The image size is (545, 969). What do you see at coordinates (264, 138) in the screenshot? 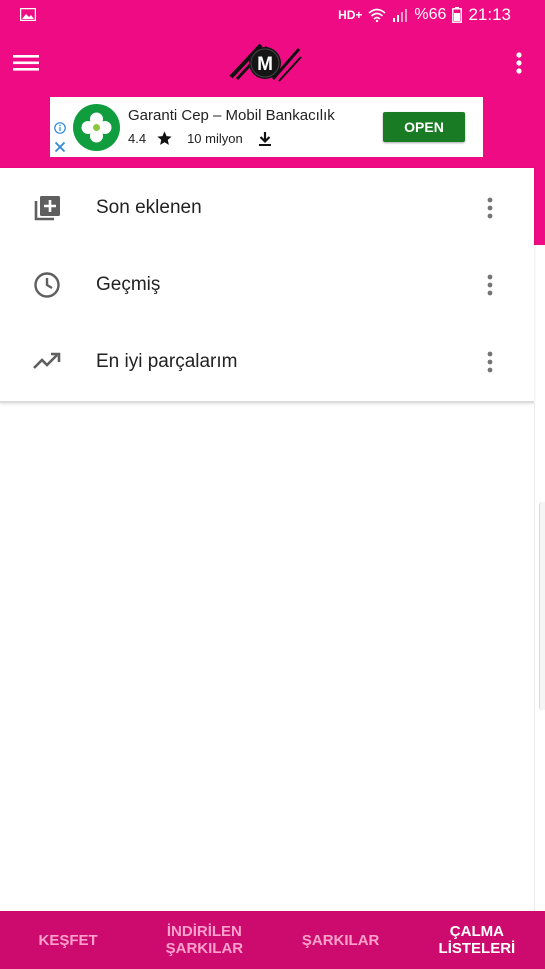
I see `download-icon` at bounding box center [264, 138].